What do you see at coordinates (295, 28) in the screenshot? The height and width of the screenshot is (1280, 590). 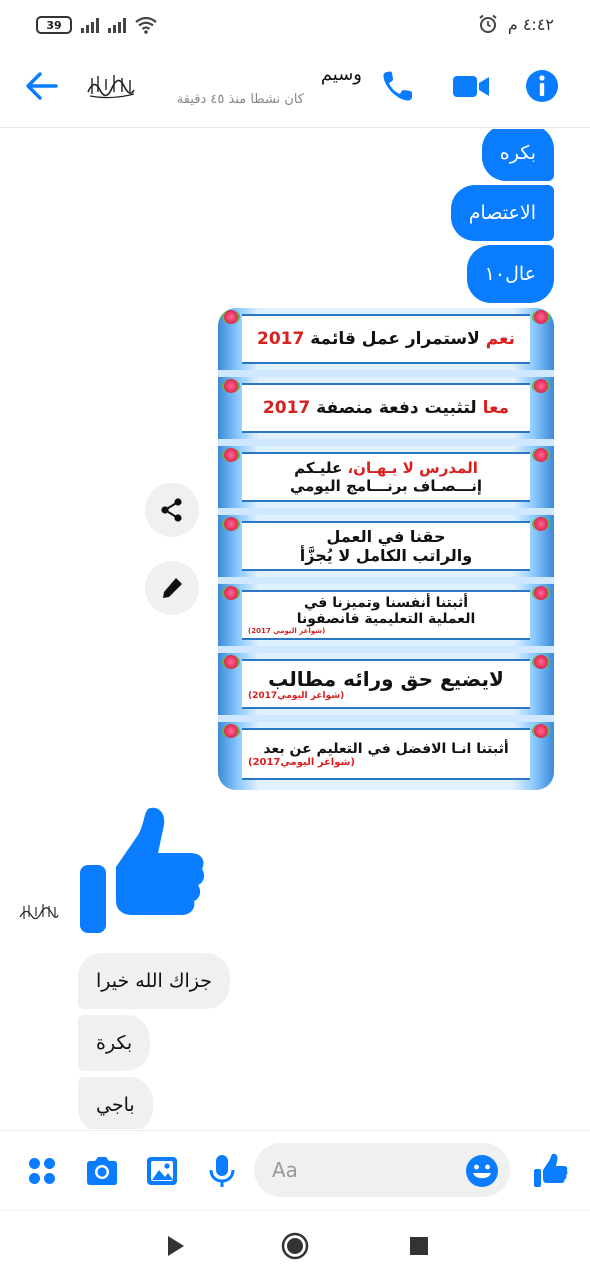 I see `status-bar: 39 ٤:٤٢ م` at bounding box center [295, 28].